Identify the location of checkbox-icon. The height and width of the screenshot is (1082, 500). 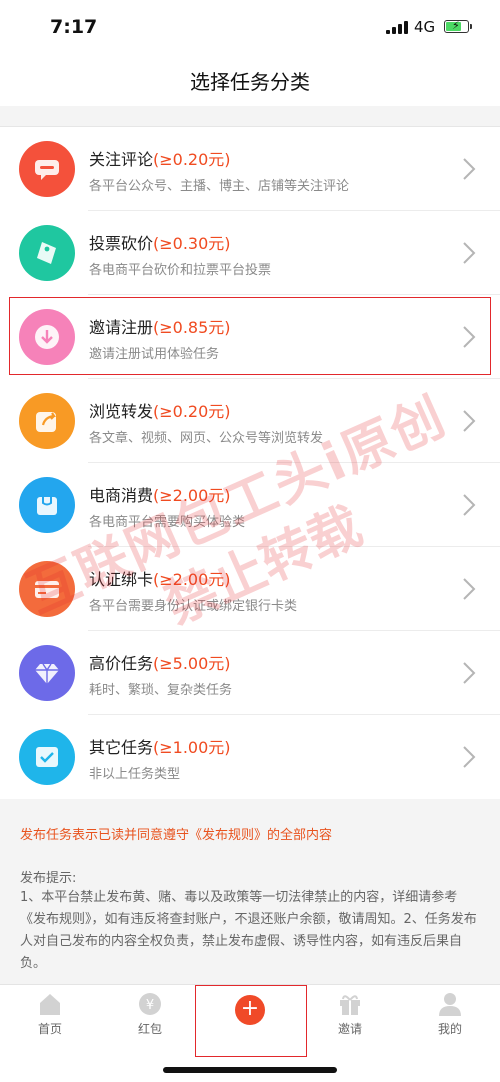
(47, 757).